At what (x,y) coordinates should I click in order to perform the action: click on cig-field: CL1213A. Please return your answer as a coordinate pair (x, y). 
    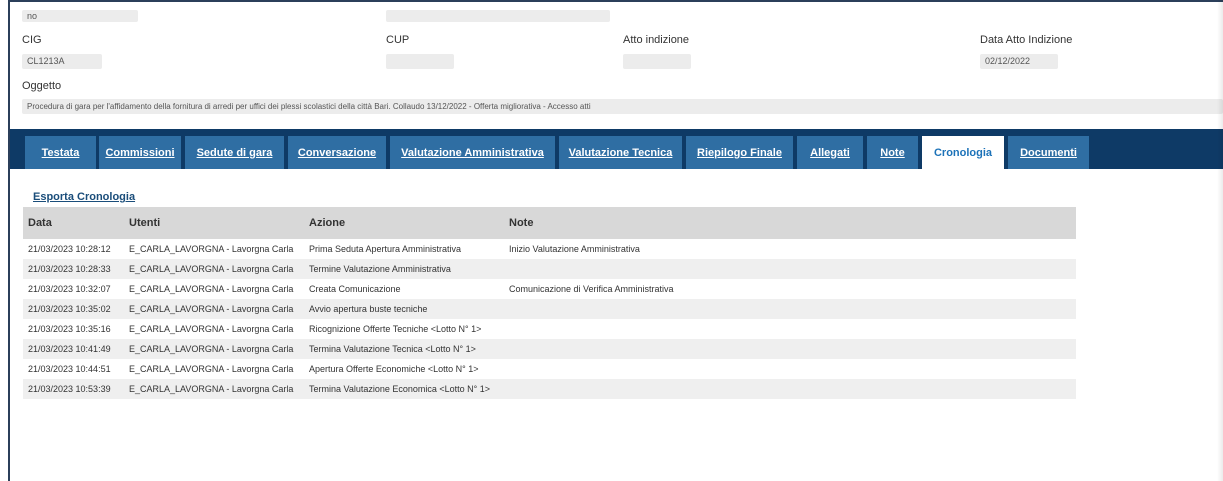
    Looking at the image, I should click on (62, 61).